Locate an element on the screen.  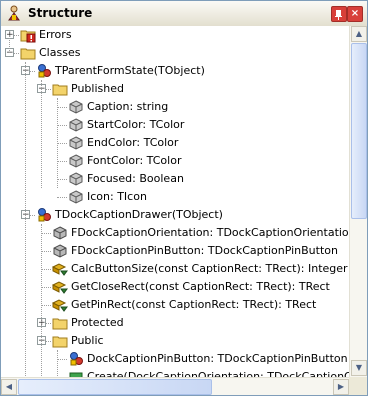
tree-node-label: Icon: TIcon is located at coordinates (117, 196).